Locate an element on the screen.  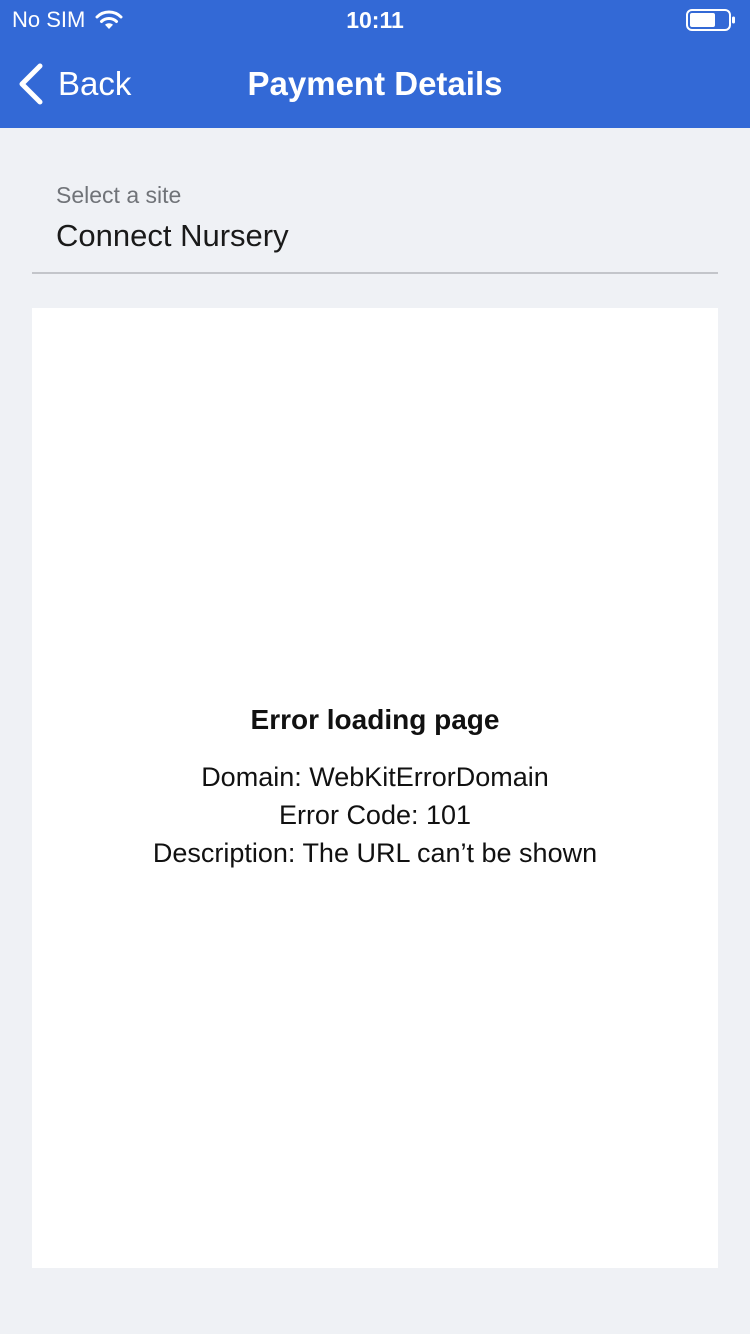
error-code: Error Code: 101 is located at coordinates (375, 815).